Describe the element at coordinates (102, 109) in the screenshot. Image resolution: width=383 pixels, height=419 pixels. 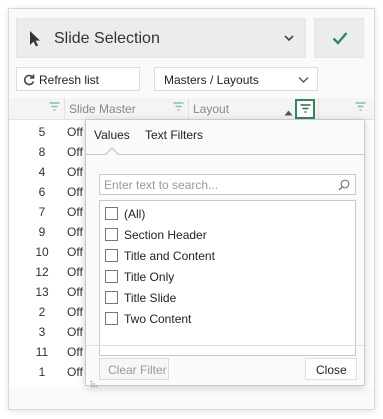
I see `slide-master-header-label: Slide Master` at that location.